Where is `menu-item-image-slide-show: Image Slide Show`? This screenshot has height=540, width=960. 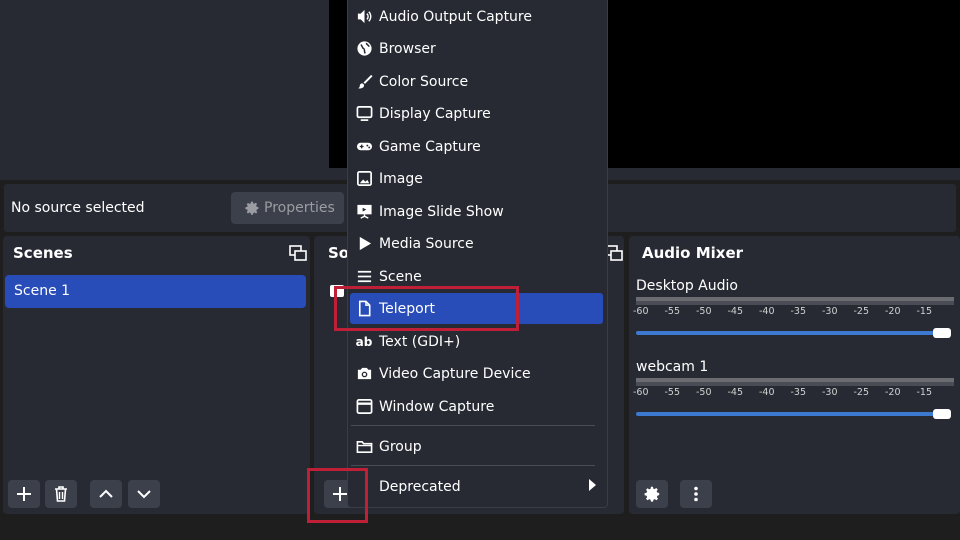
menu-item-image-slide-show: Image Slide Show is located at coordinates (476, 211).